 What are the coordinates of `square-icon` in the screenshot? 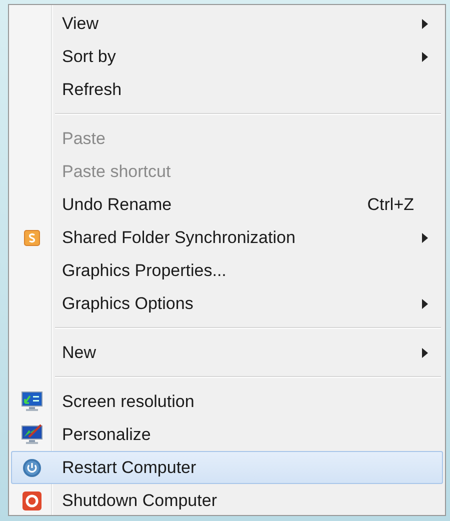 It's located at (32, 238).